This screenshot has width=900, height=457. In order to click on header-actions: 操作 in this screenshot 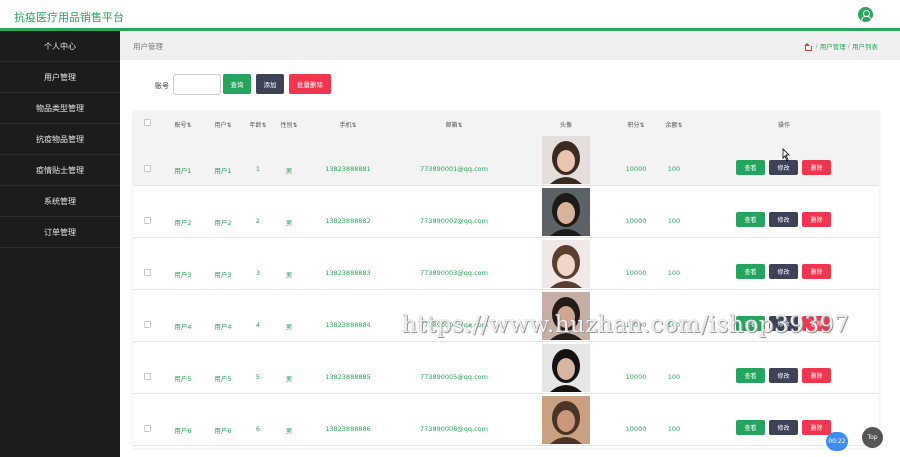, I will do `click(784, 125)`.